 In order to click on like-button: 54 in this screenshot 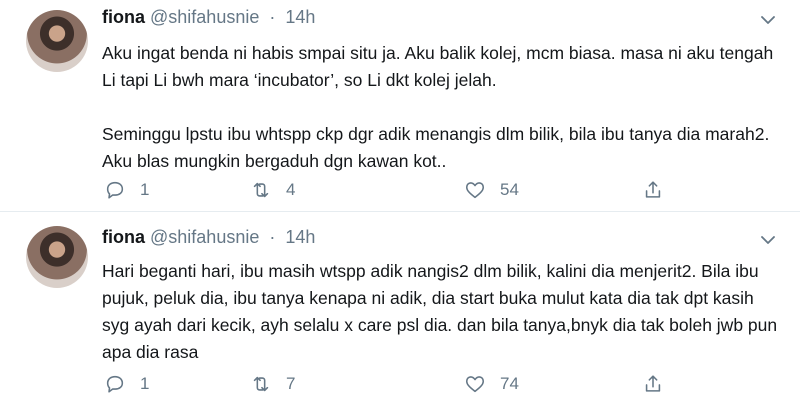, I will do `click(491, 190)`.